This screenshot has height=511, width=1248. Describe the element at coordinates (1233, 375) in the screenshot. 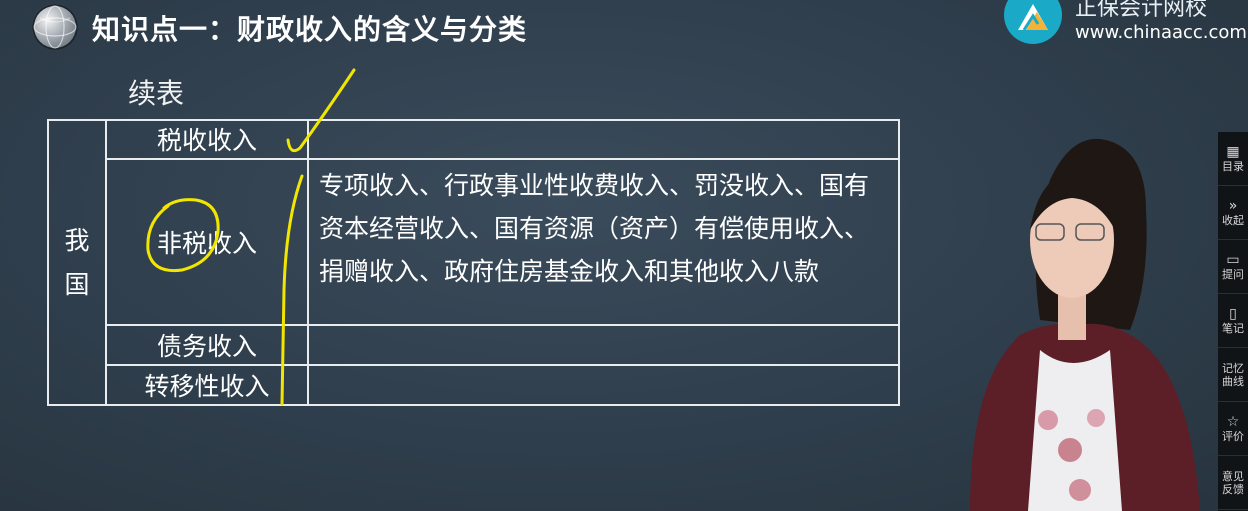

I see `sidebar-item-memory-curve: 记忆曲线` at that location.